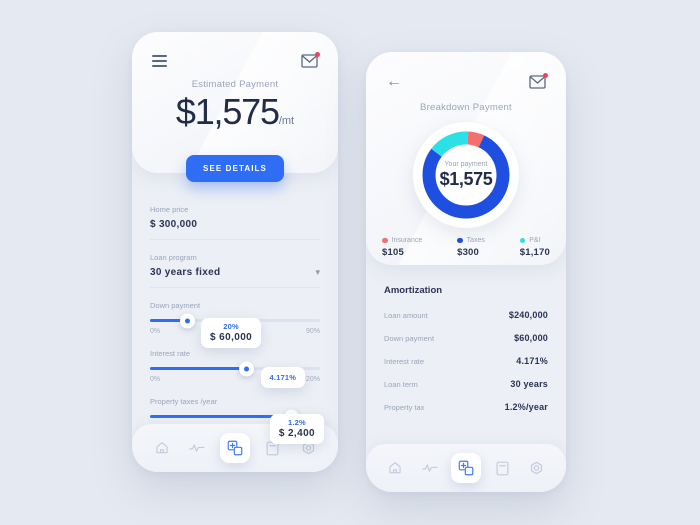 This screenshot has height=525, width=700. I want to click on legend-name-insurance: Insurance, so click(407, 240).